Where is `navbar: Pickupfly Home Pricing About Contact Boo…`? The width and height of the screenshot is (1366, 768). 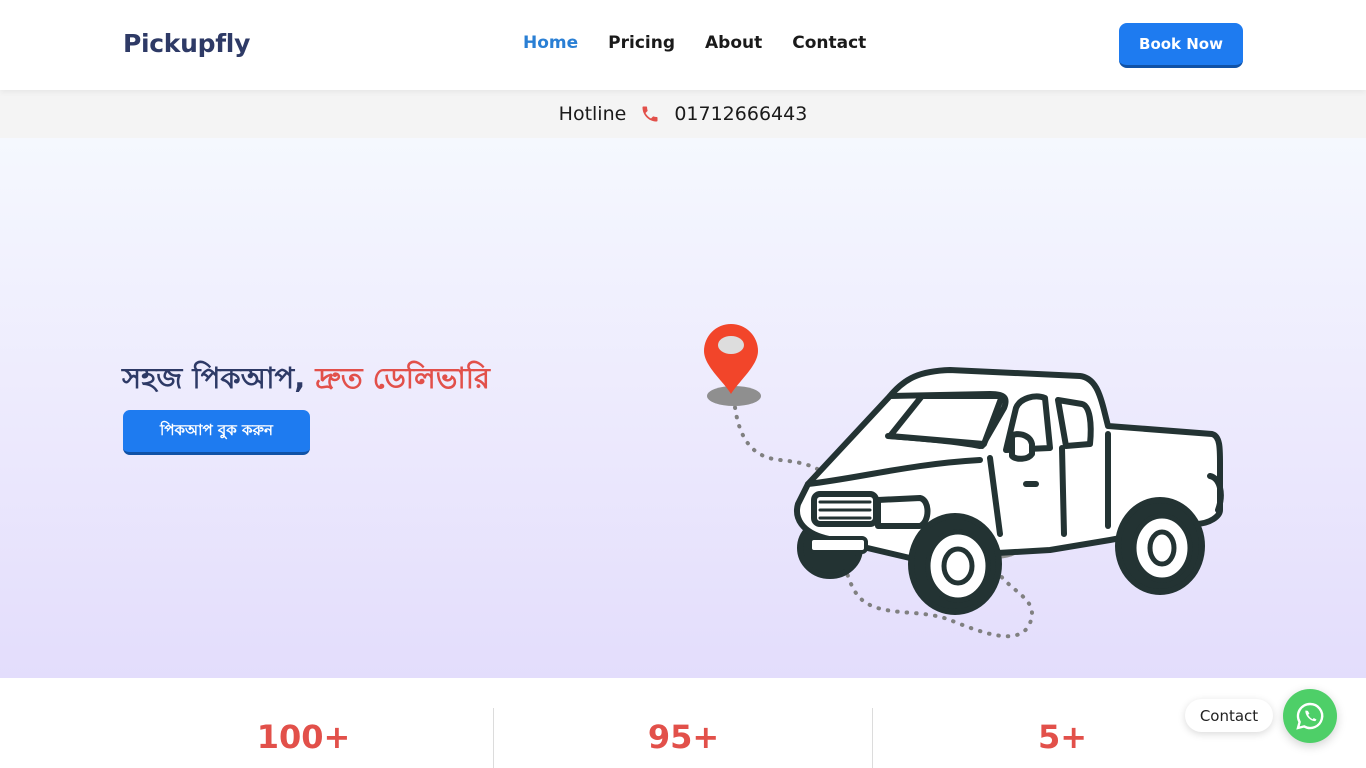 navbar: Pickupfly Home Pricing About Contact Boo… is located at coordinates (683, 45).